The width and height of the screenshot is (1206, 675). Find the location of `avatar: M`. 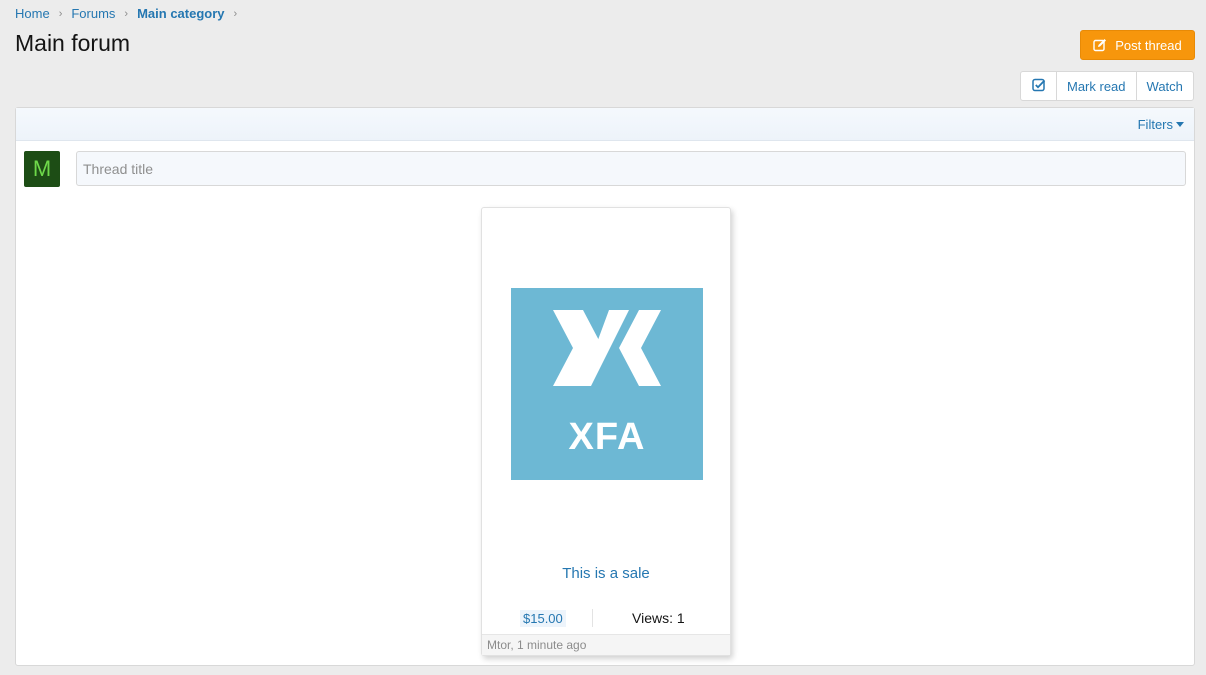

avatar: M is located at coordinates (42, 169).